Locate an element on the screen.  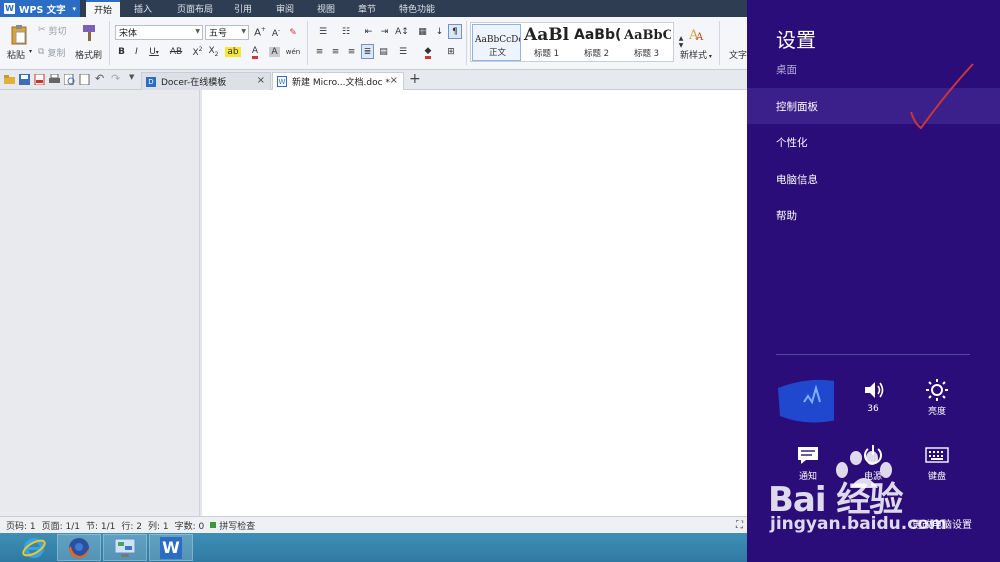
power-label: 电源 is located at coordinates (872, 477).